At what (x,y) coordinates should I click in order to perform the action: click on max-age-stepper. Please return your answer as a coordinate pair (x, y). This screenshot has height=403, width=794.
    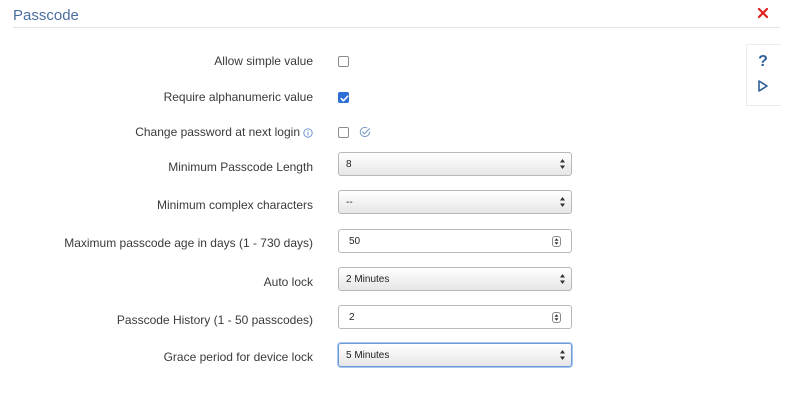
    Looking at the image, I should click on (556, 241).